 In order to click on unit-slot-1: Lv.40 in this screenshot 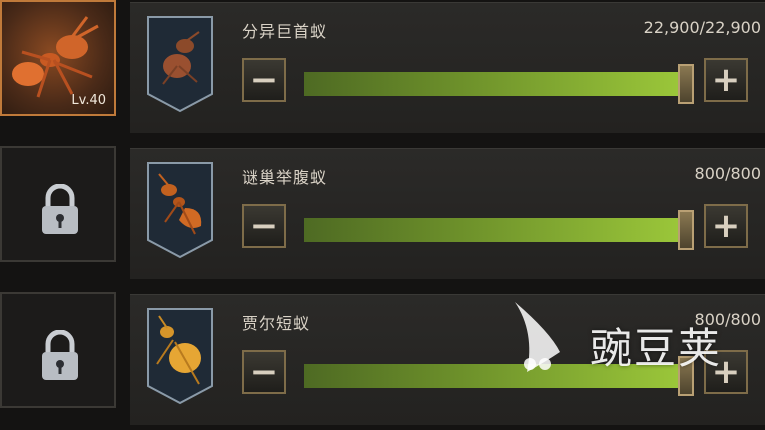, I will do `click(58, 58)`.